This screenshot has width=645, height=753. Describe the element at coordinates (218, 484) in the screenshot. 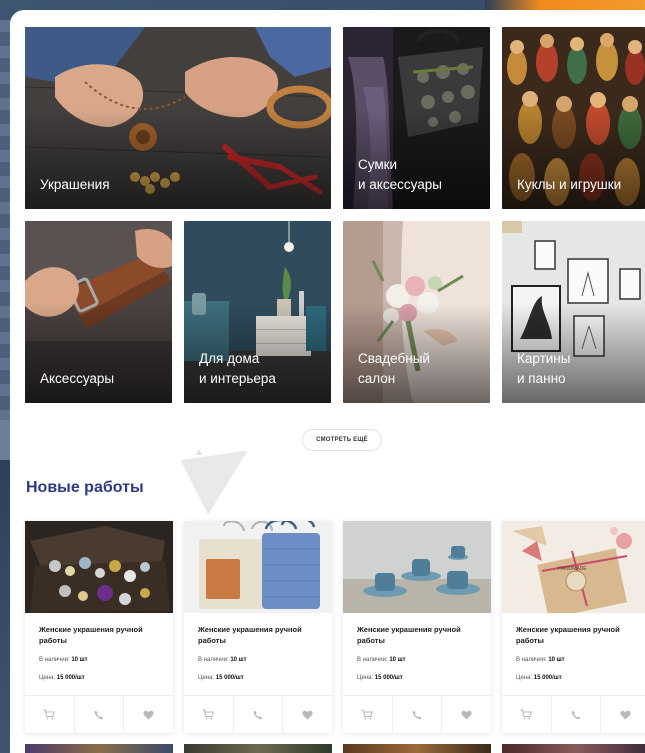

I see `decorative-triangle` at that location.